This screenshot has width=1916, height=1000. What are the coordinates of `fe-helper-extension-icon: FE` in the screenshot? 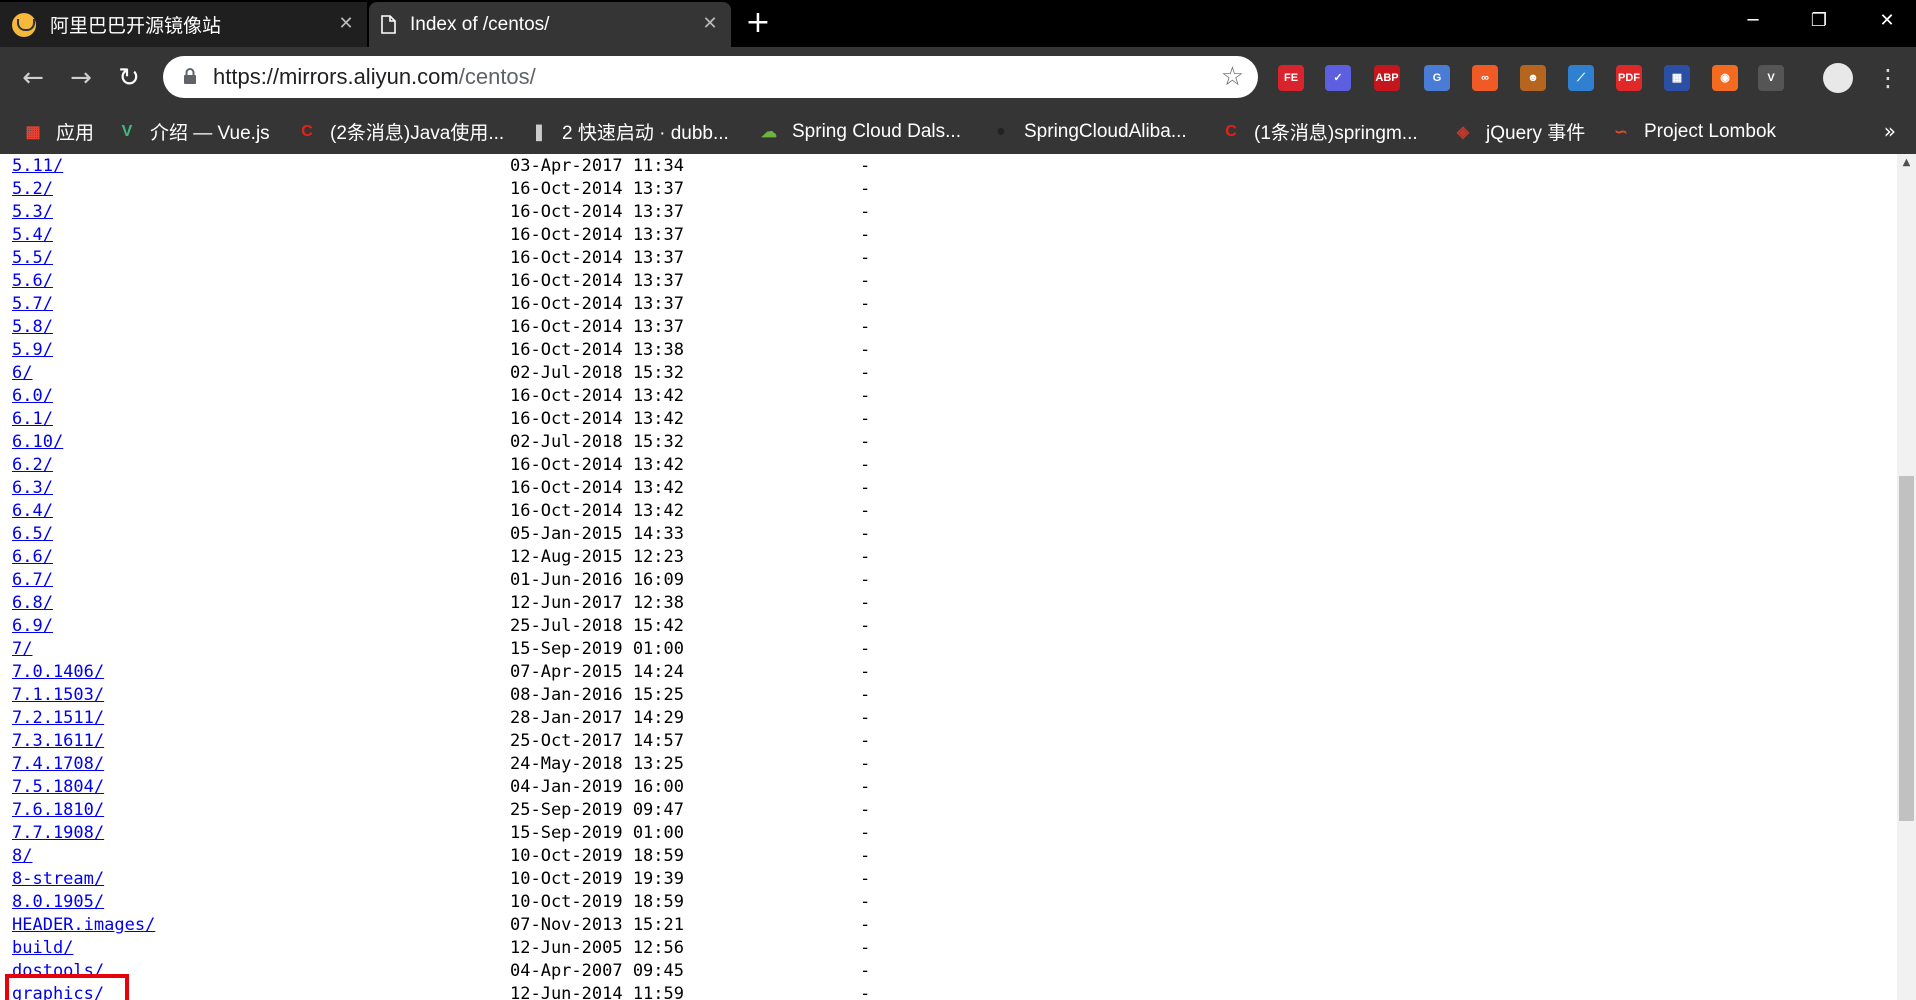 It's located at (1291, 78).